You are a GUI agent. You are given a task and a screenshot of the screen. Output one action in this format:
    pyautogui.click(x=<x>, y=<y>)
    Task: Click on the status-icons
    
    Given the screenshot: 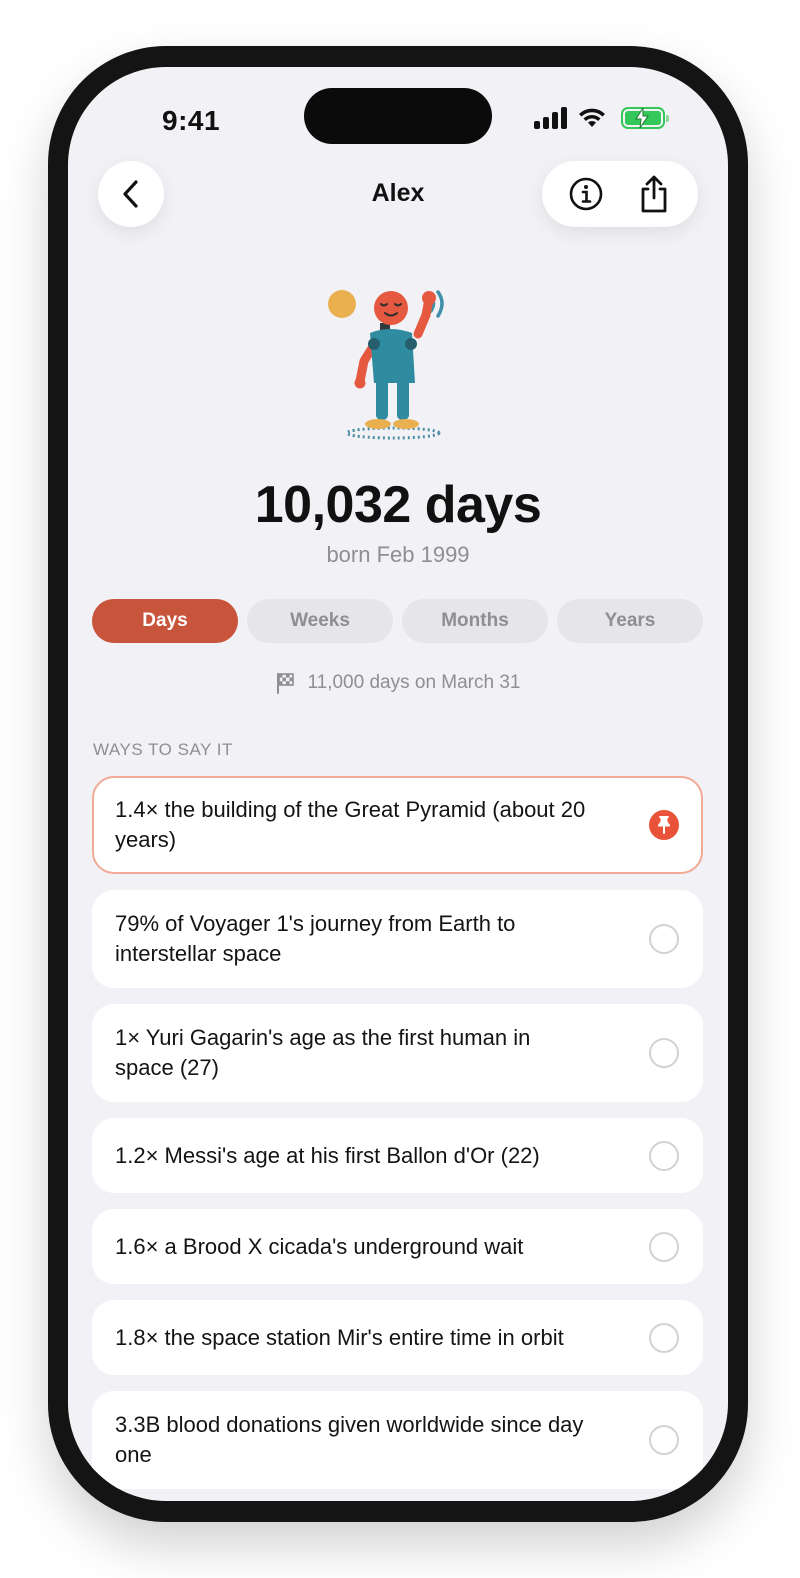 What is the action you would take?
    pyautogui.click(x=601, y=118)
    